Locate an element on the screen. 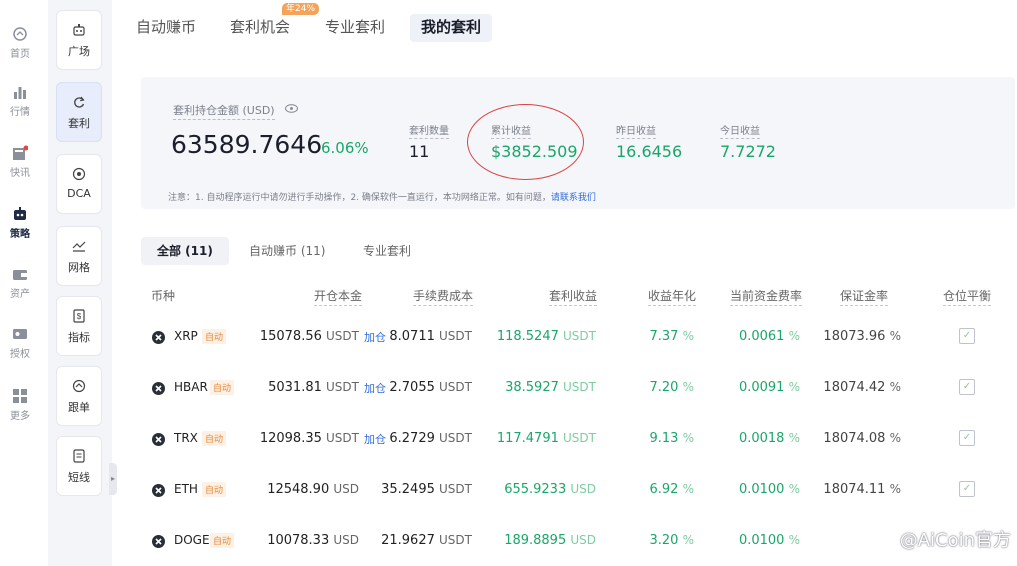 The image size is (1017, 566). rate-value: 0.0100 is located at coordinates (761, 489).